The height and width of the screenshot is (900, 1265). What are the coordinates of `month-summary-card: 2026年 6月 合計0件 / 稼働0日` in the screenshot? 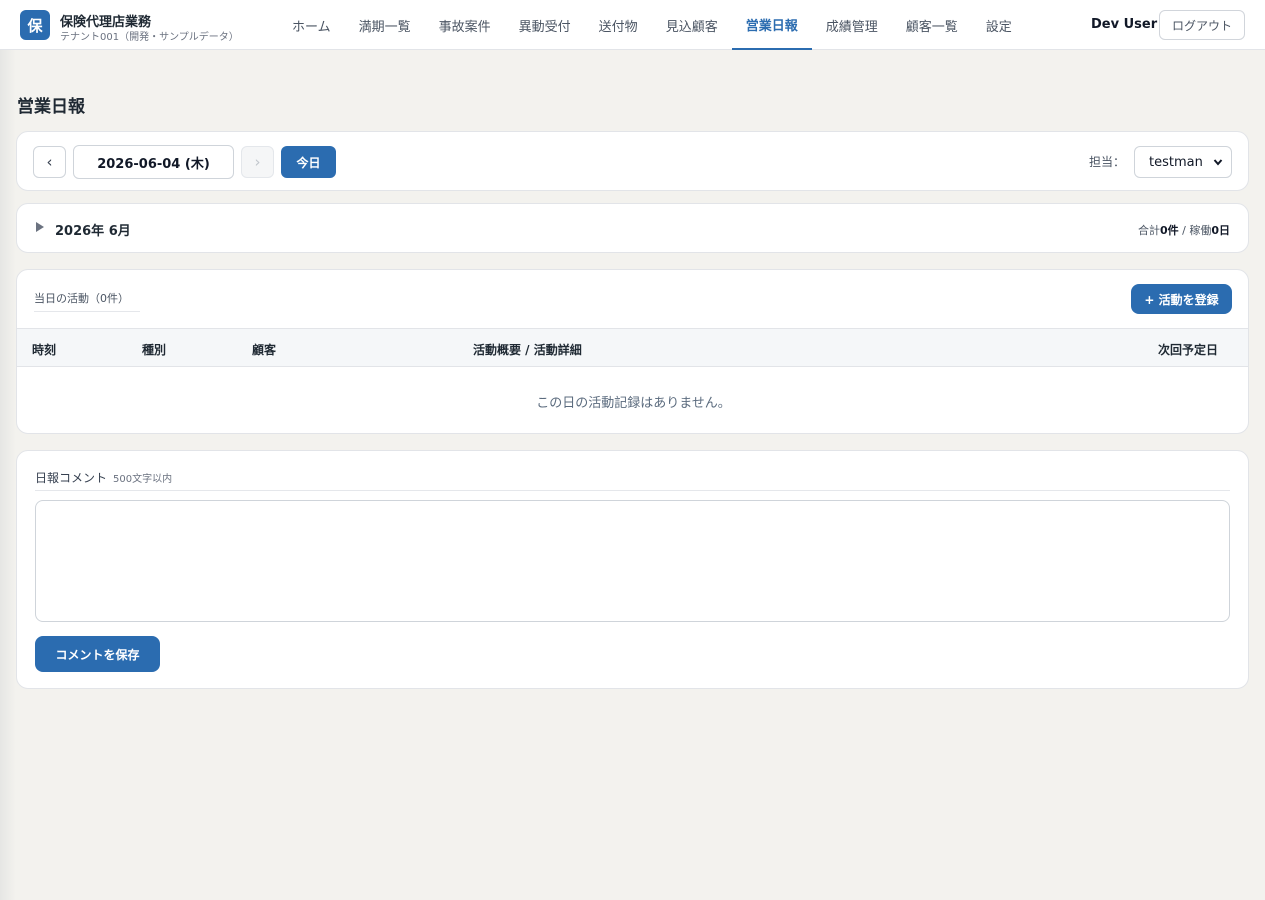 It's located at (632, 228).